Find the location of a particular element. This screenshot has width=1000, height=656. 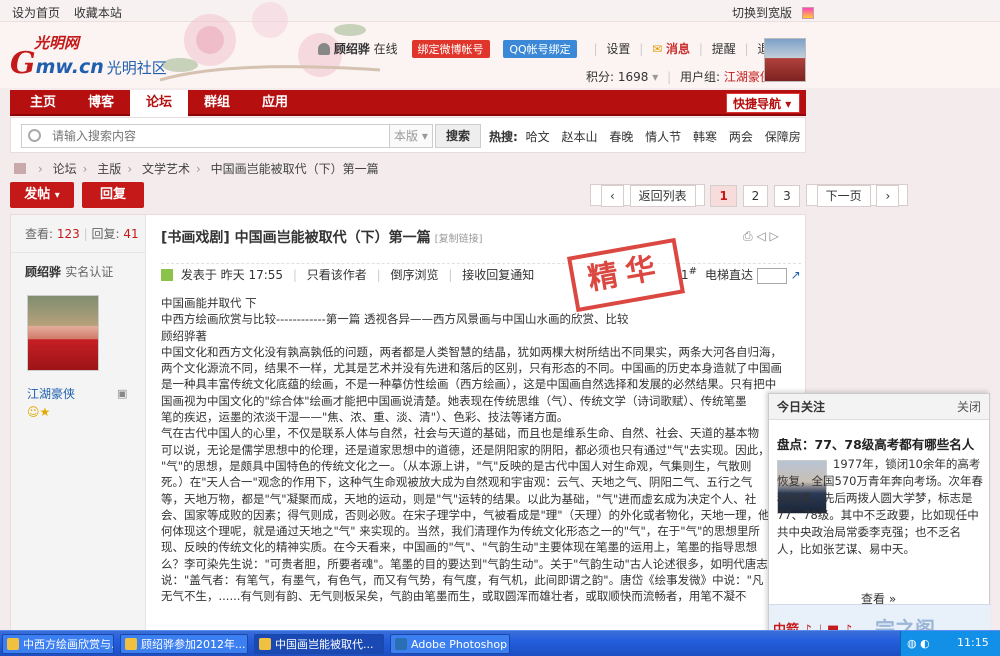

chevron-down-icon: ▾ is located at coordinates (655, 77).